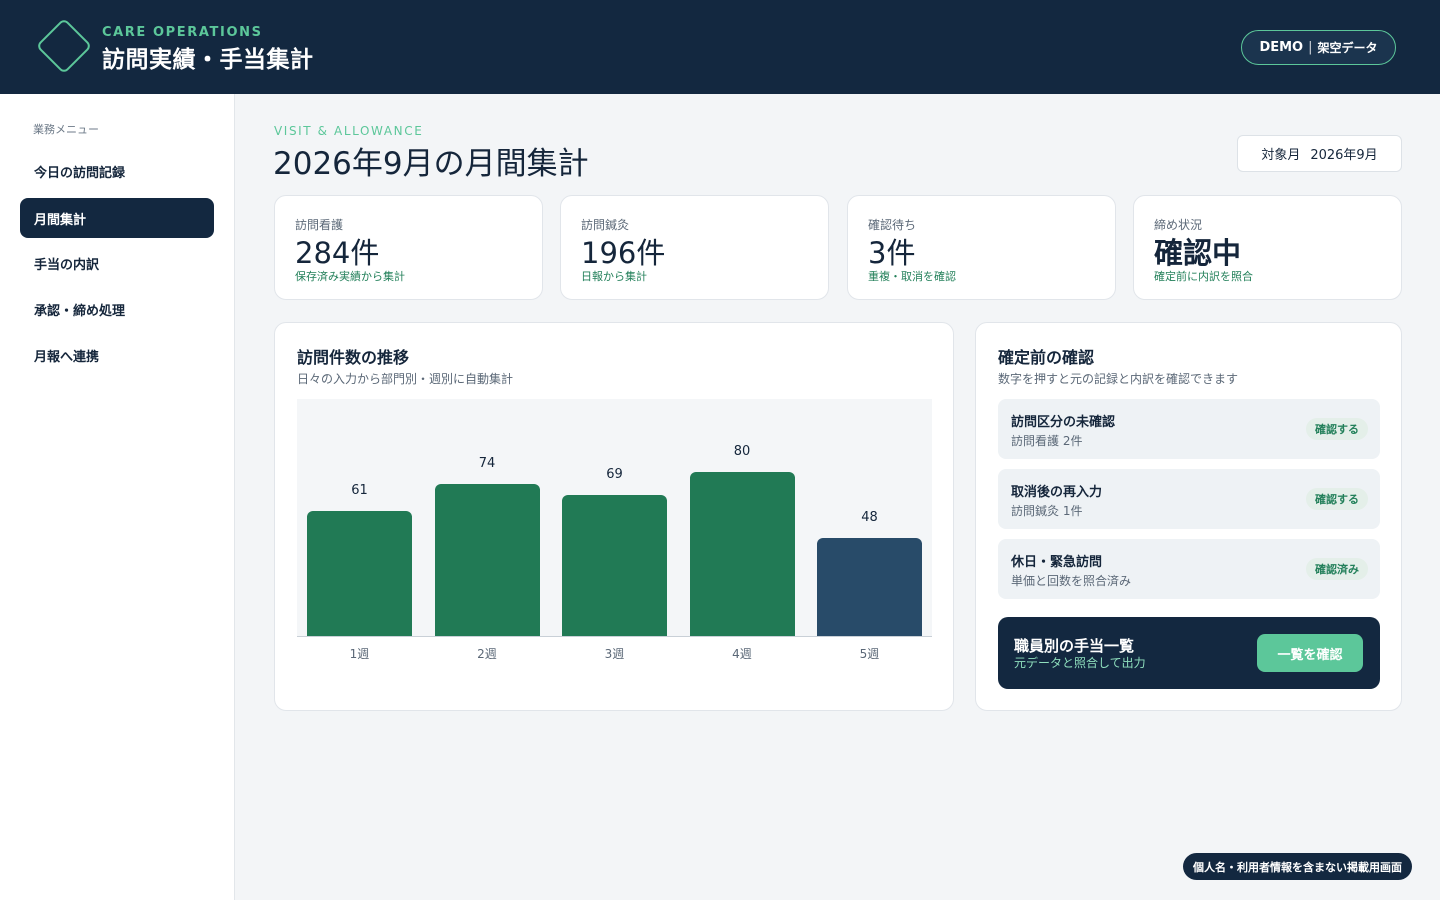 Image resolution: width=1440 pixels, height=900 pixels. Describe the element at coordinates (337, 253) in the screenshot. I see `stat-value: 284件` at that location.